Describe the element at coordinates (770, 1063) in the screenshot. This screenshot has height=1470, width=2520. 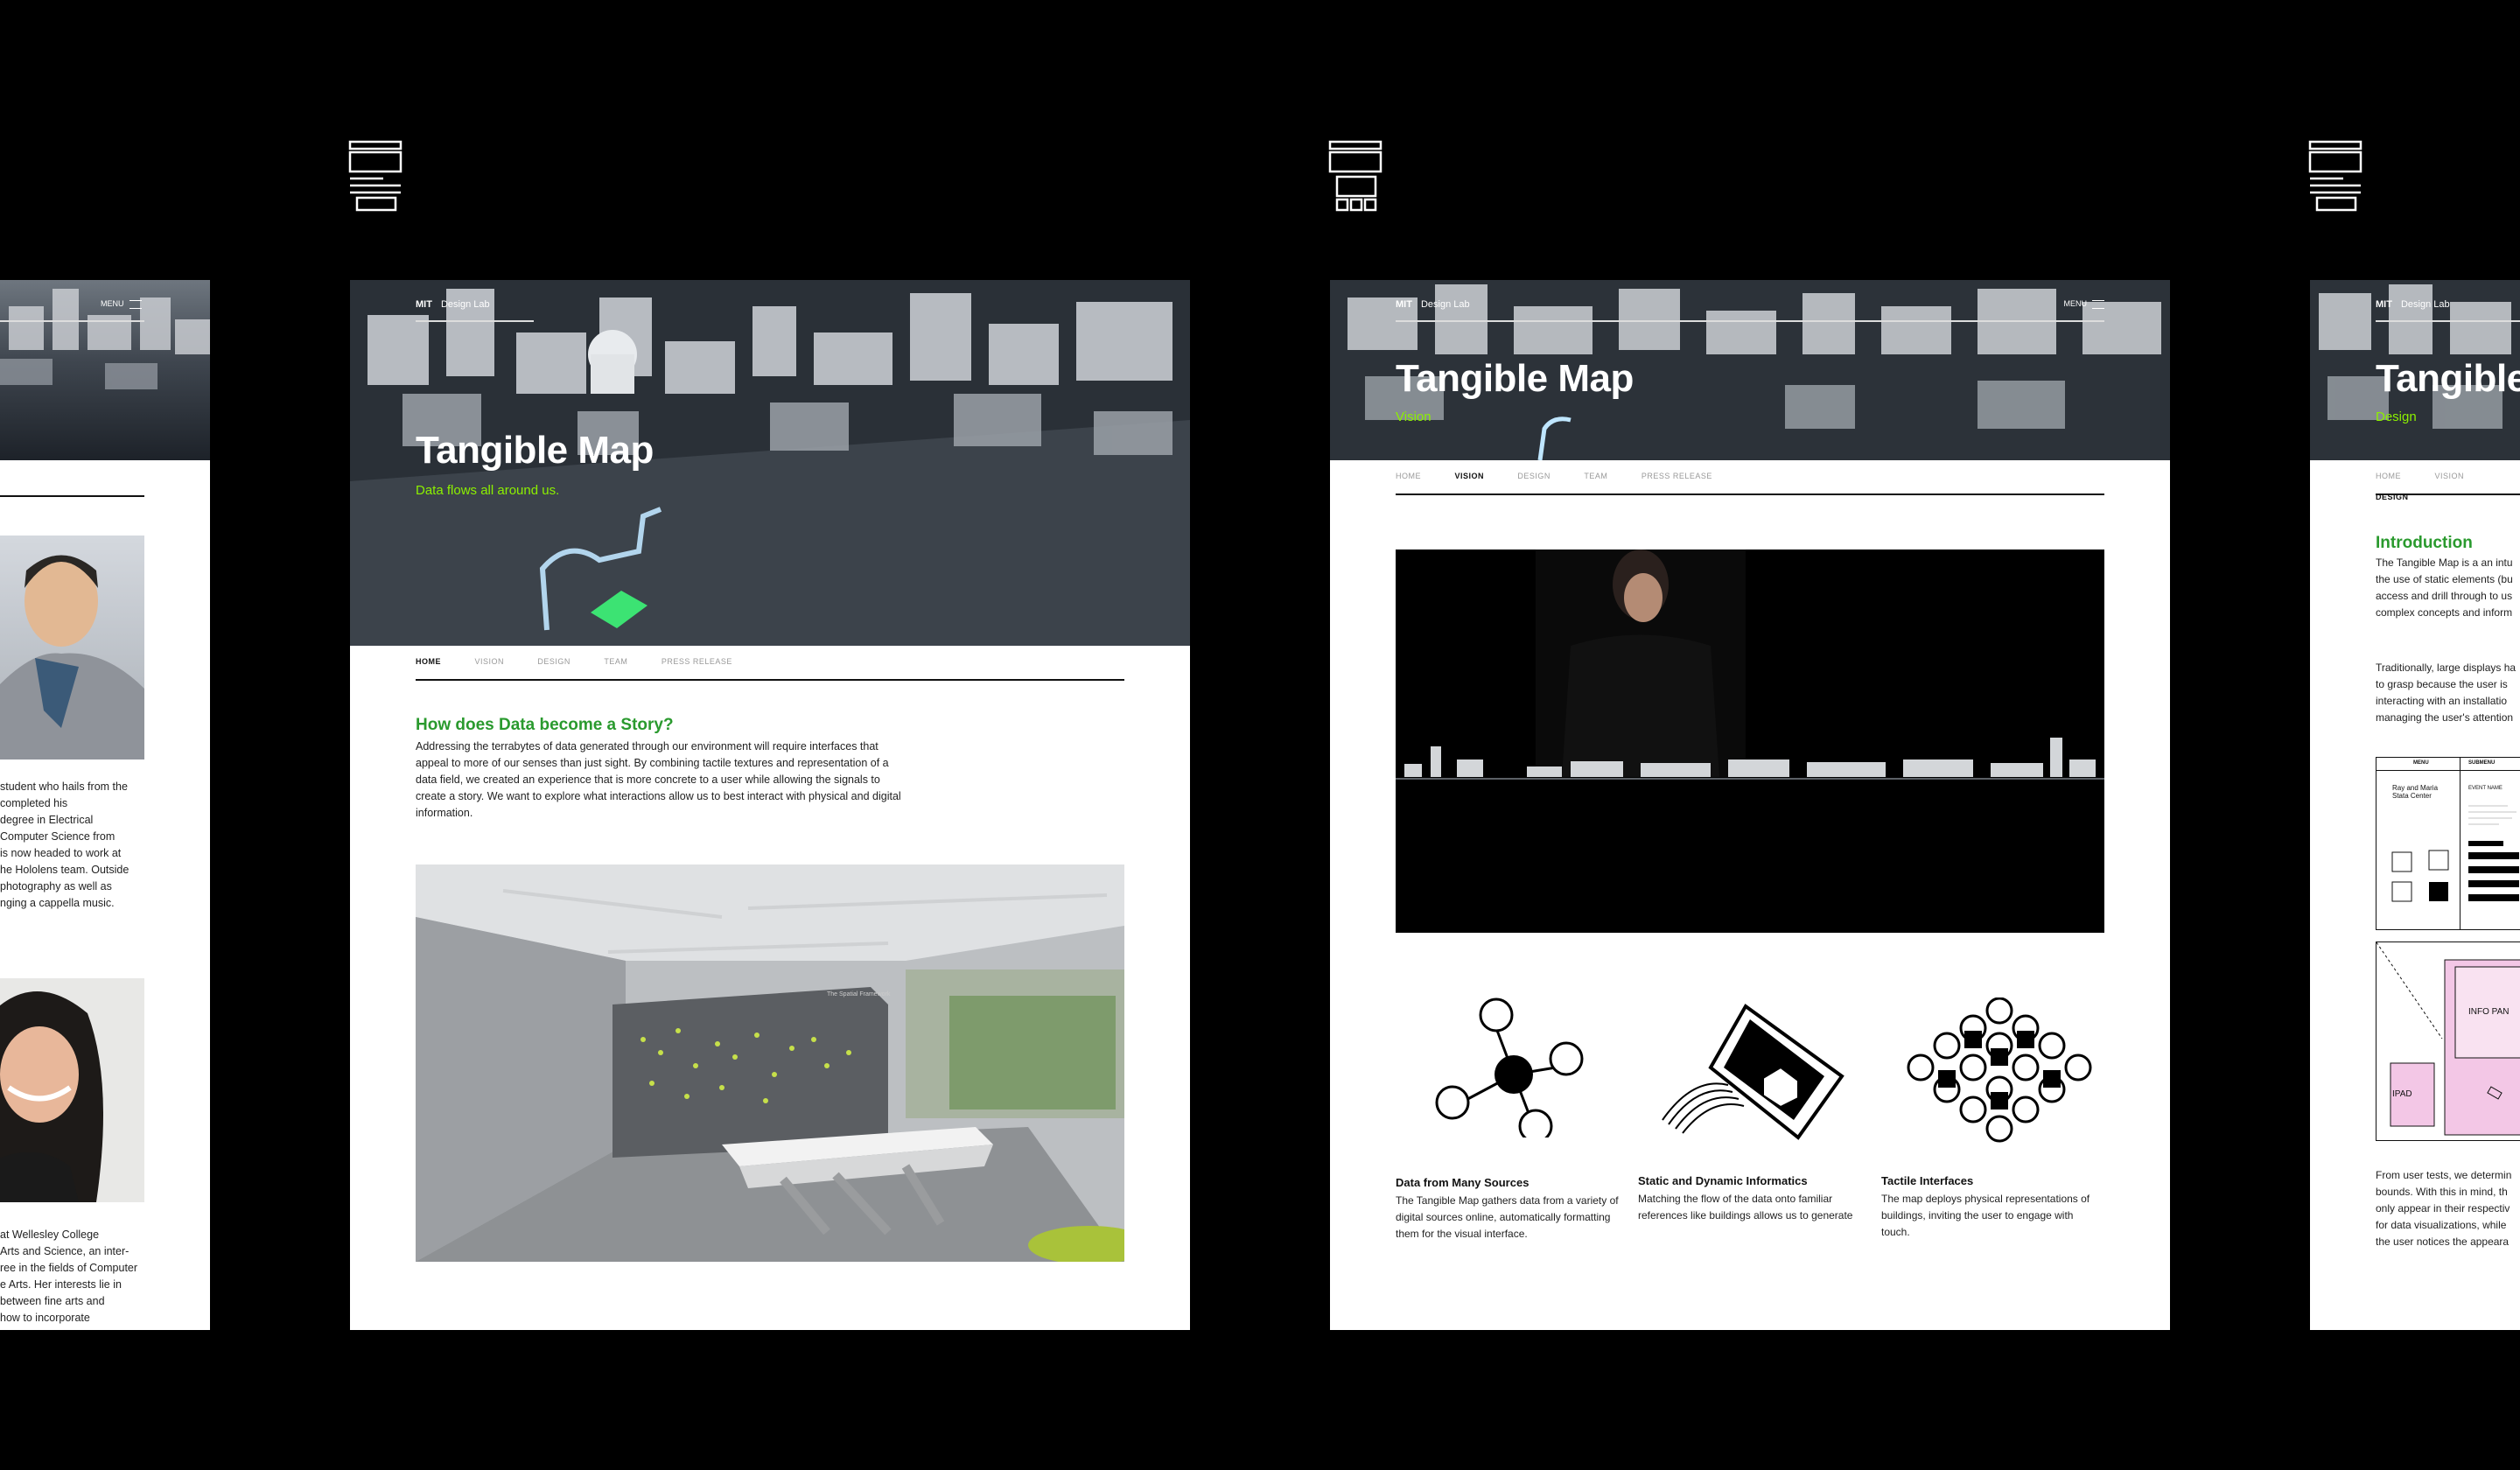
I see `lobby-render-image: The Spatial Framework` at that location.